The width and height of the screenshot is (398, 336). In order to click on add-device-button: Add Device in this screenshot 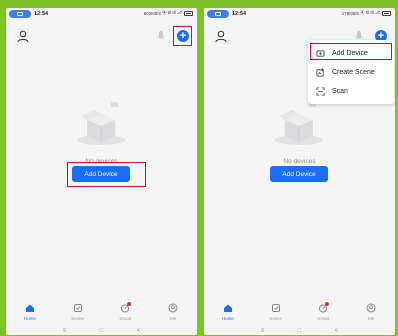, I will do `click(299, 174)`.